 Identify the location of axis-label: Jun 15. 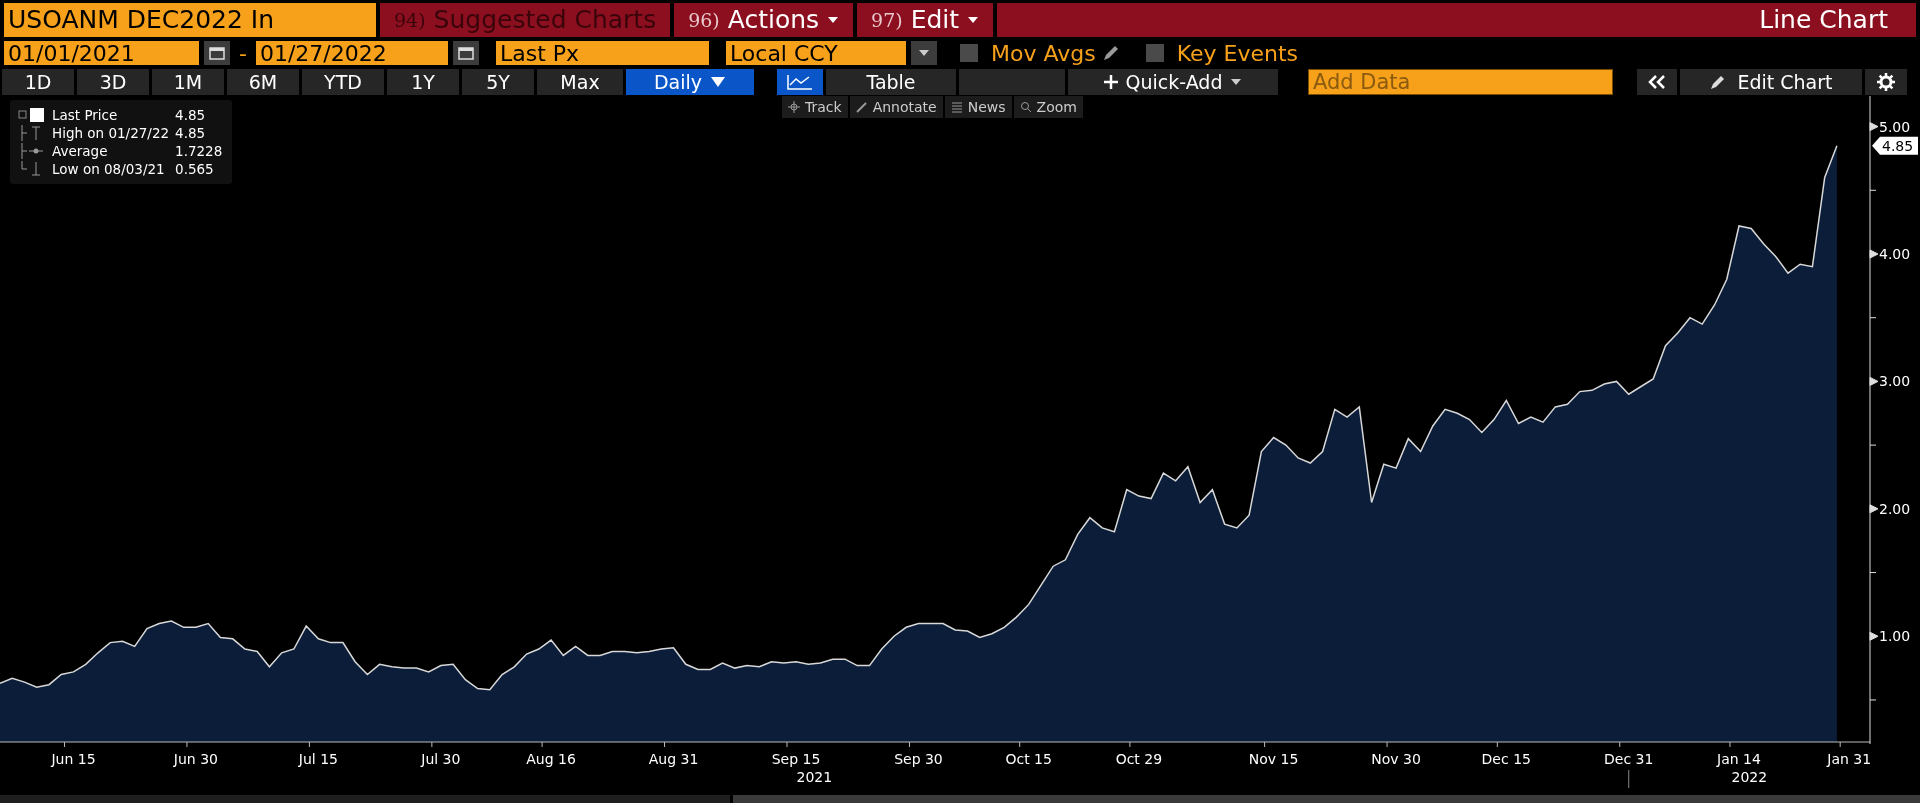
(73, 759).